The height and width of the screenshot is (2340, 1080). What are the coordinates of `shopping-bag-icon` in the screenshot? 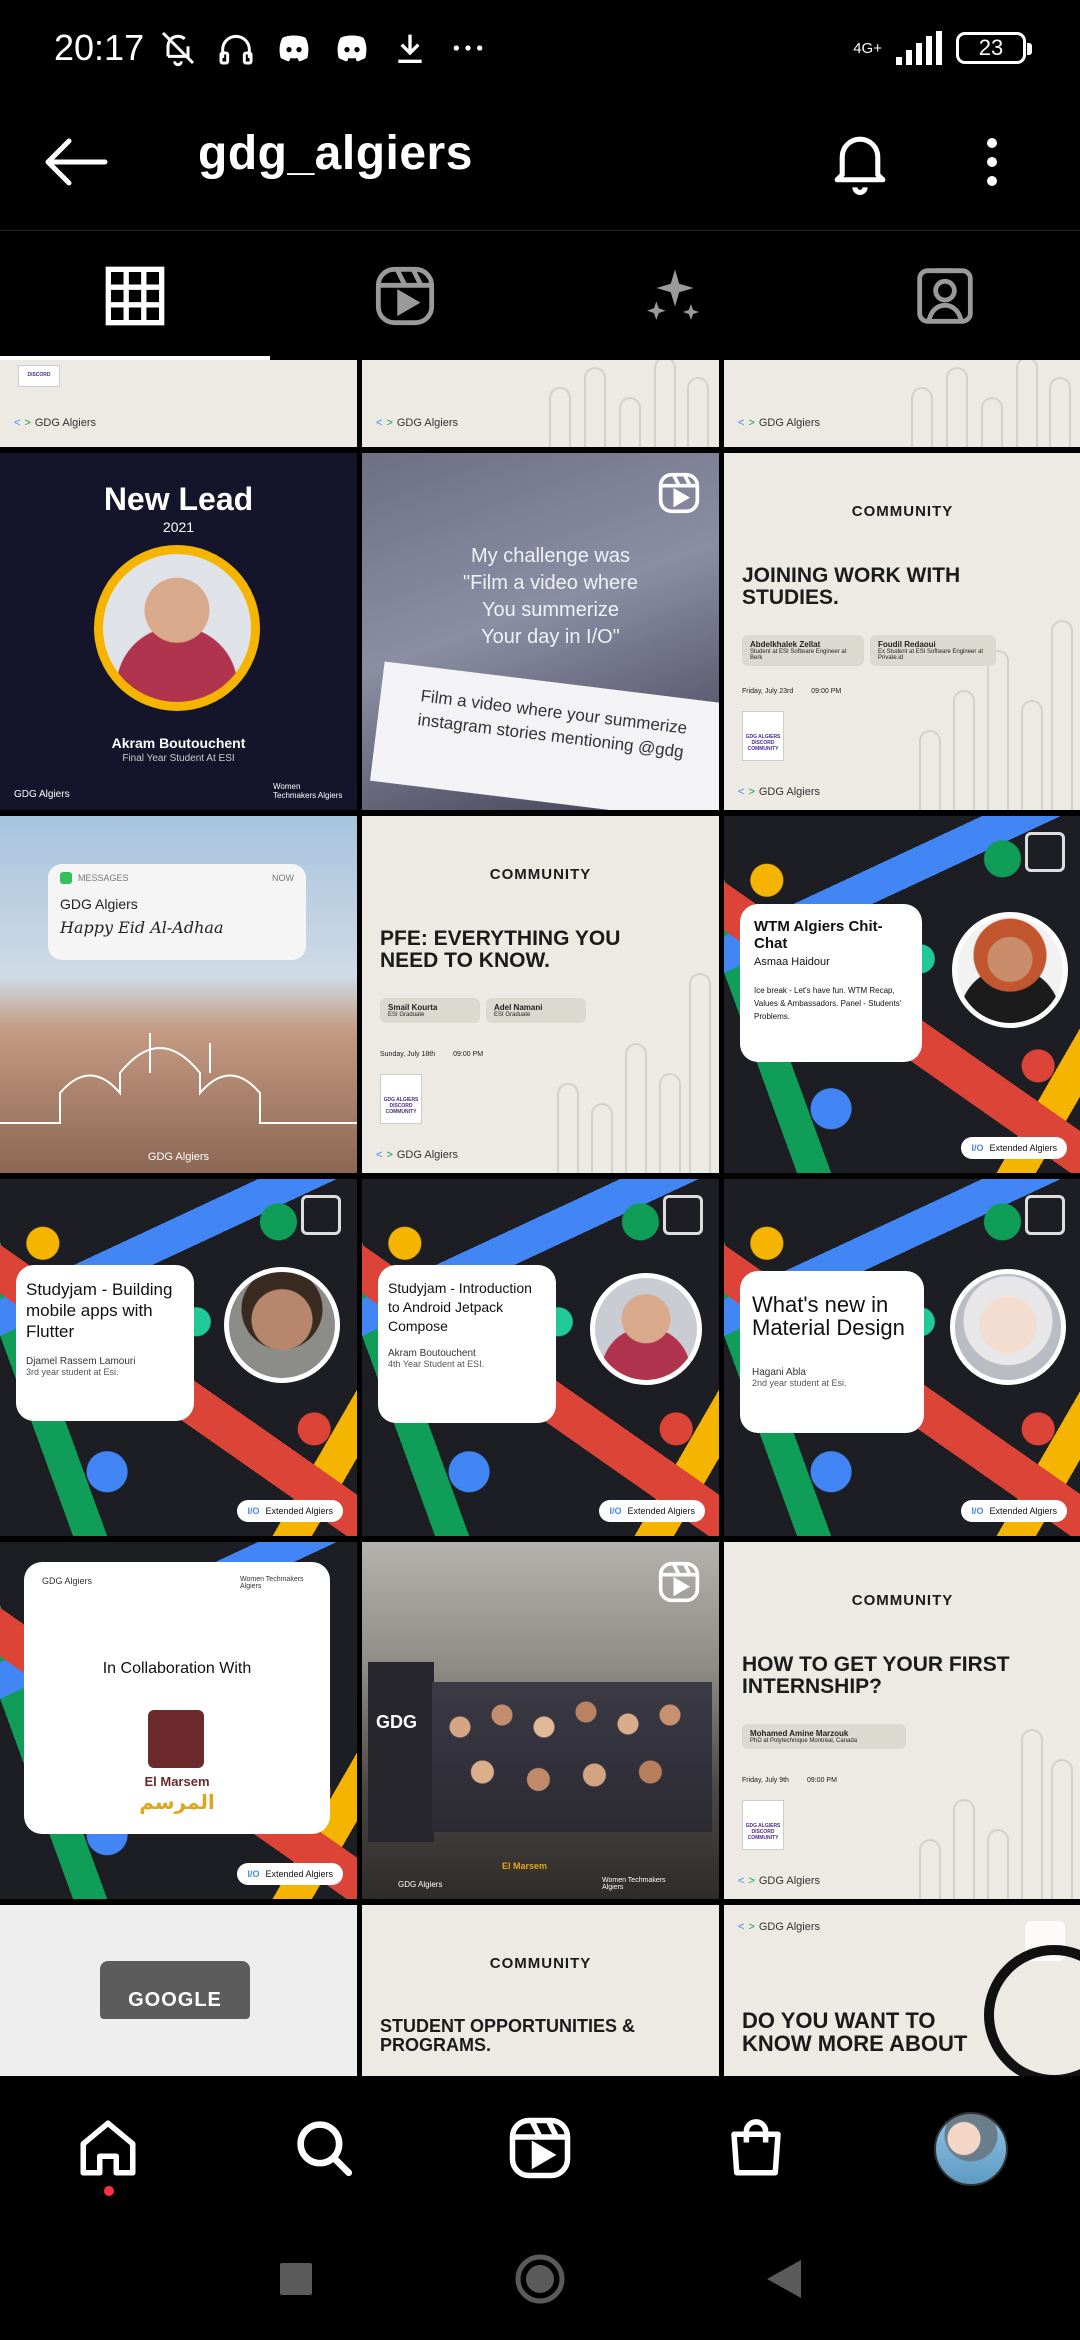 It's located at (756, 2147).